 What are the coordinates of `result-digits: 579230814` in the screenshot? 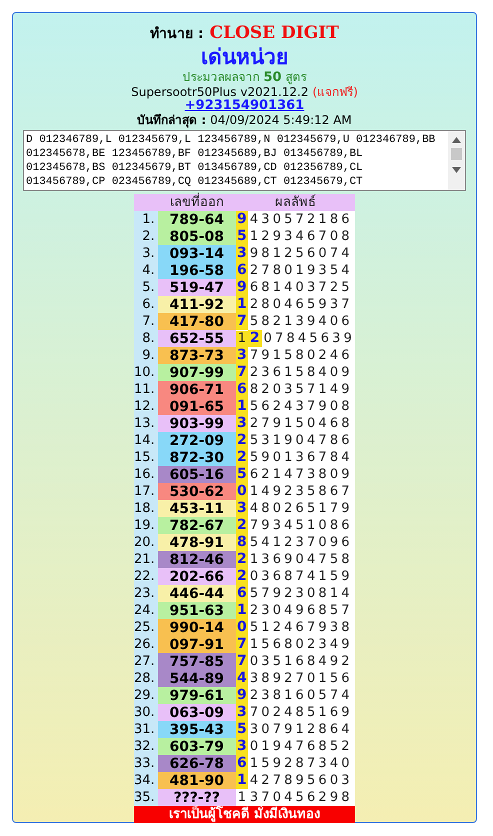 It's located at (300, 594).